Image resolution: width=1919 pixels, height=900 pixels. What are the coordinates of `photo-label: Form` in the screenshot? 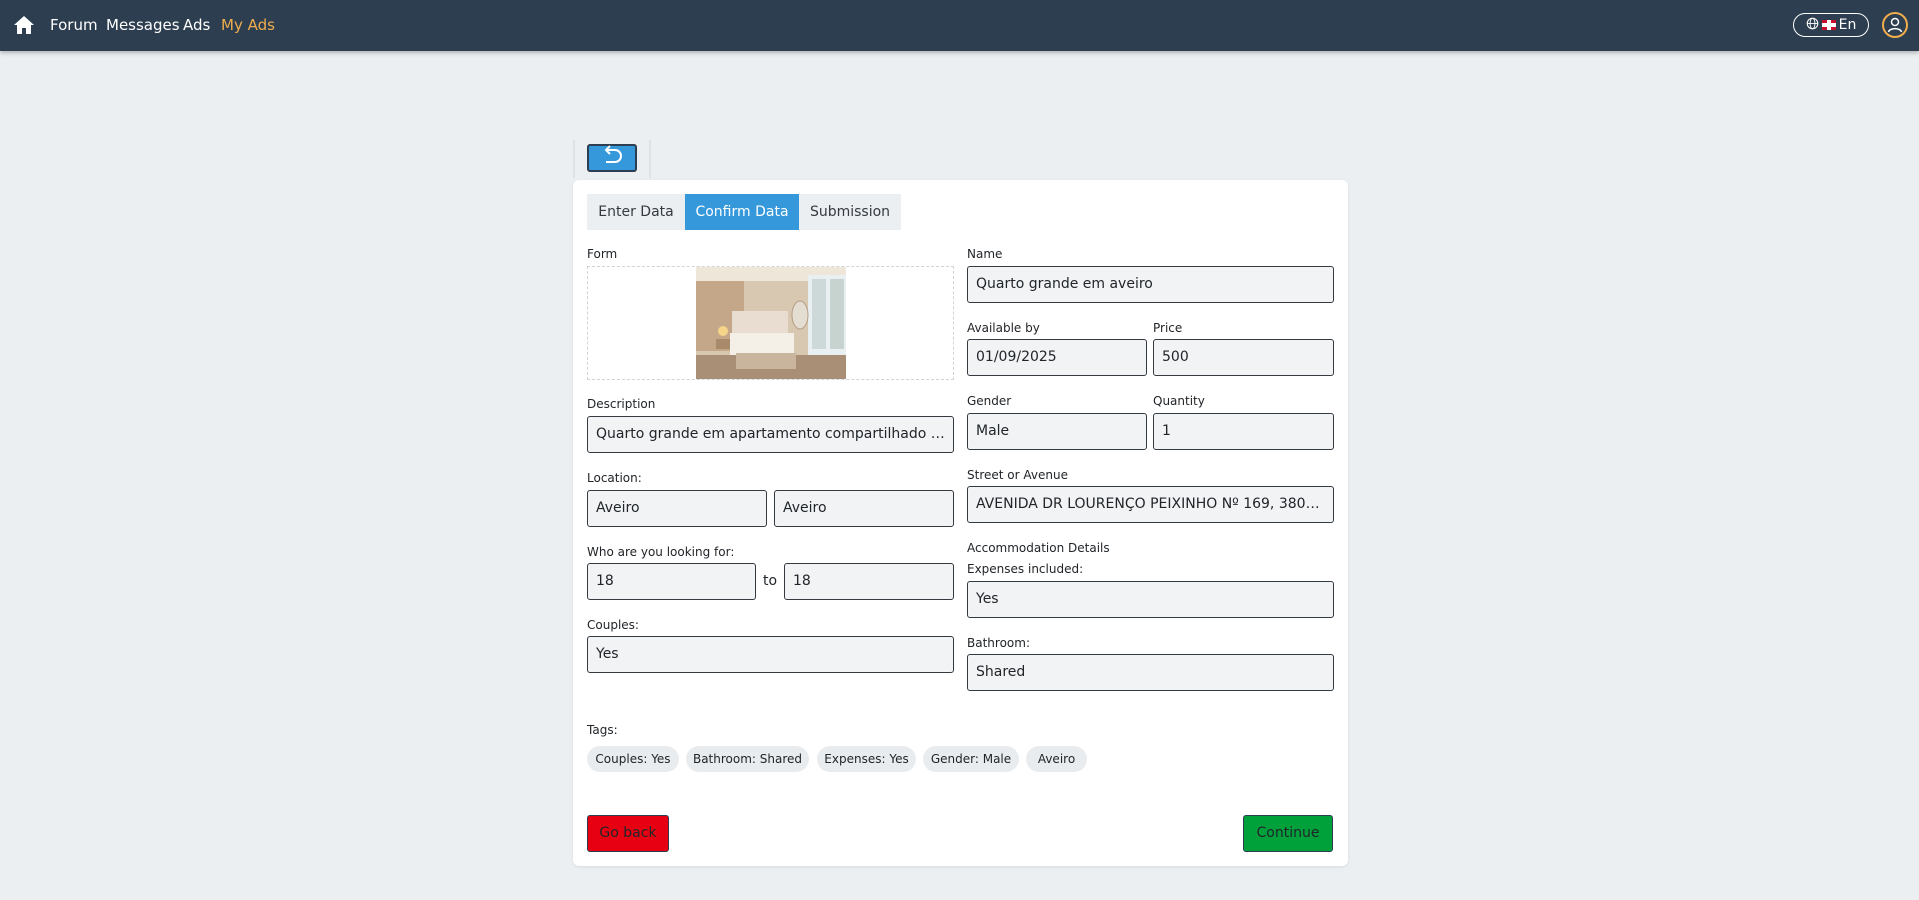 It's located at (602, 254).